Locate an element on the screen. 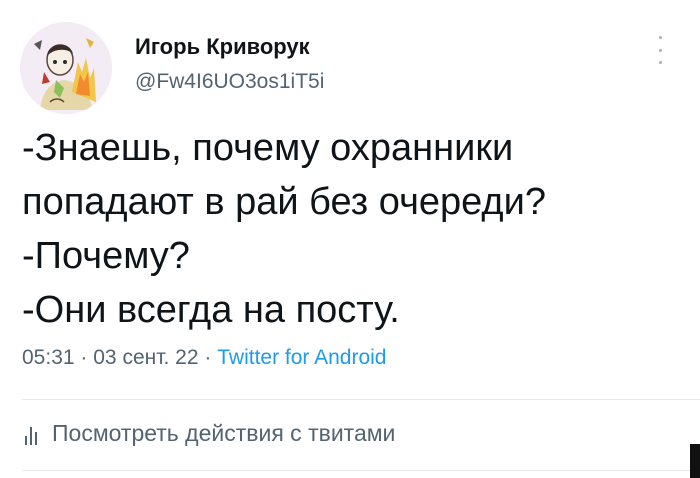  tweet-line: -Они всегда на посту. is located at coordinates (211, 310).